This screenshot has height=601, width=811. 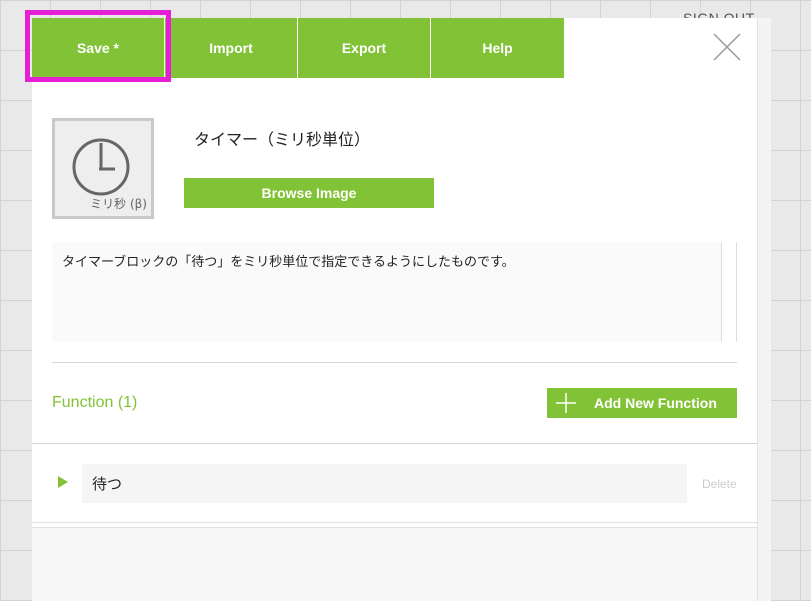 I want to click on function-row: 待つ Delete, so click(x=394, y=483).